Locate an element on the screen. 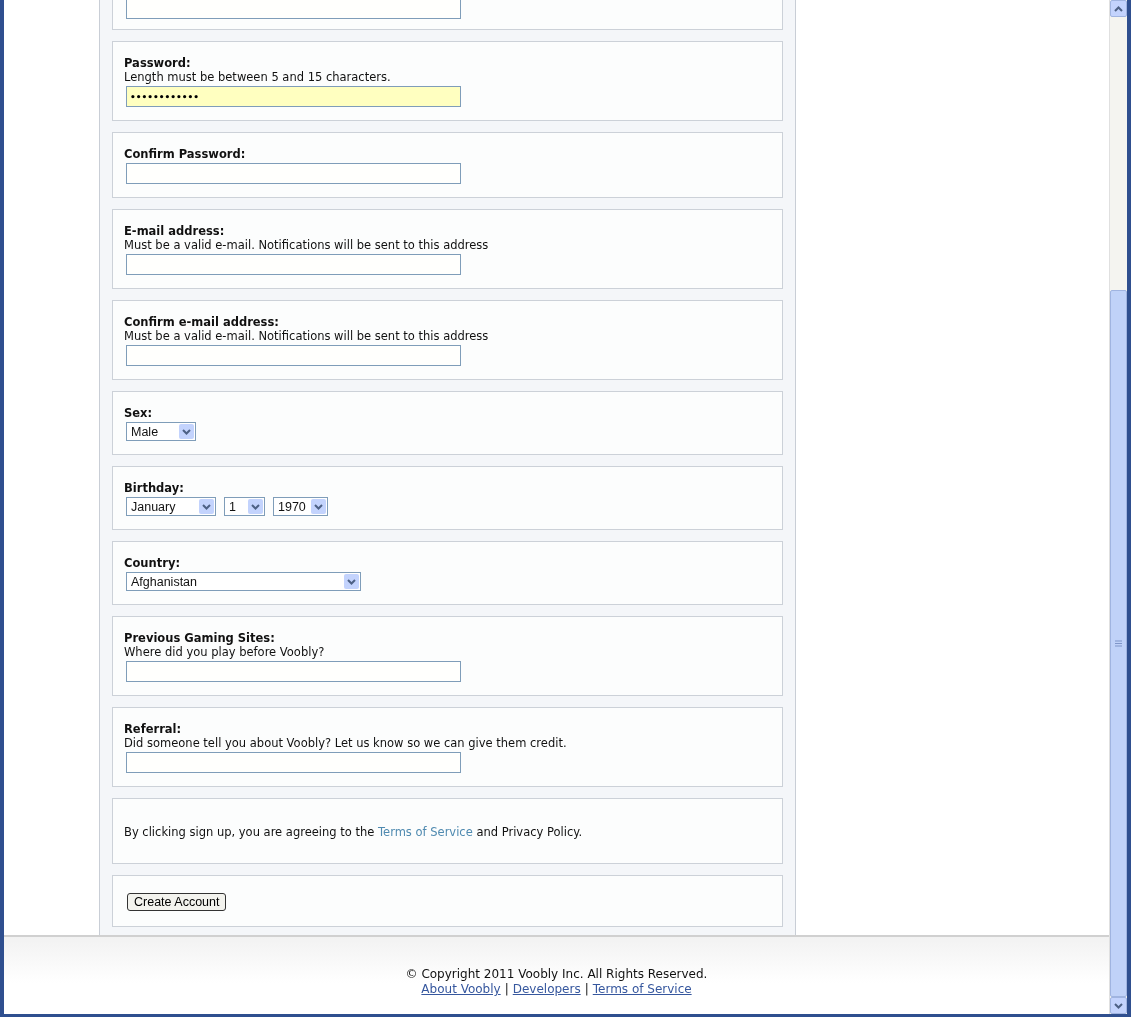 This screenshot has height=1017, width=1131. field-label: Referral: is located at coordinates (153, 729).